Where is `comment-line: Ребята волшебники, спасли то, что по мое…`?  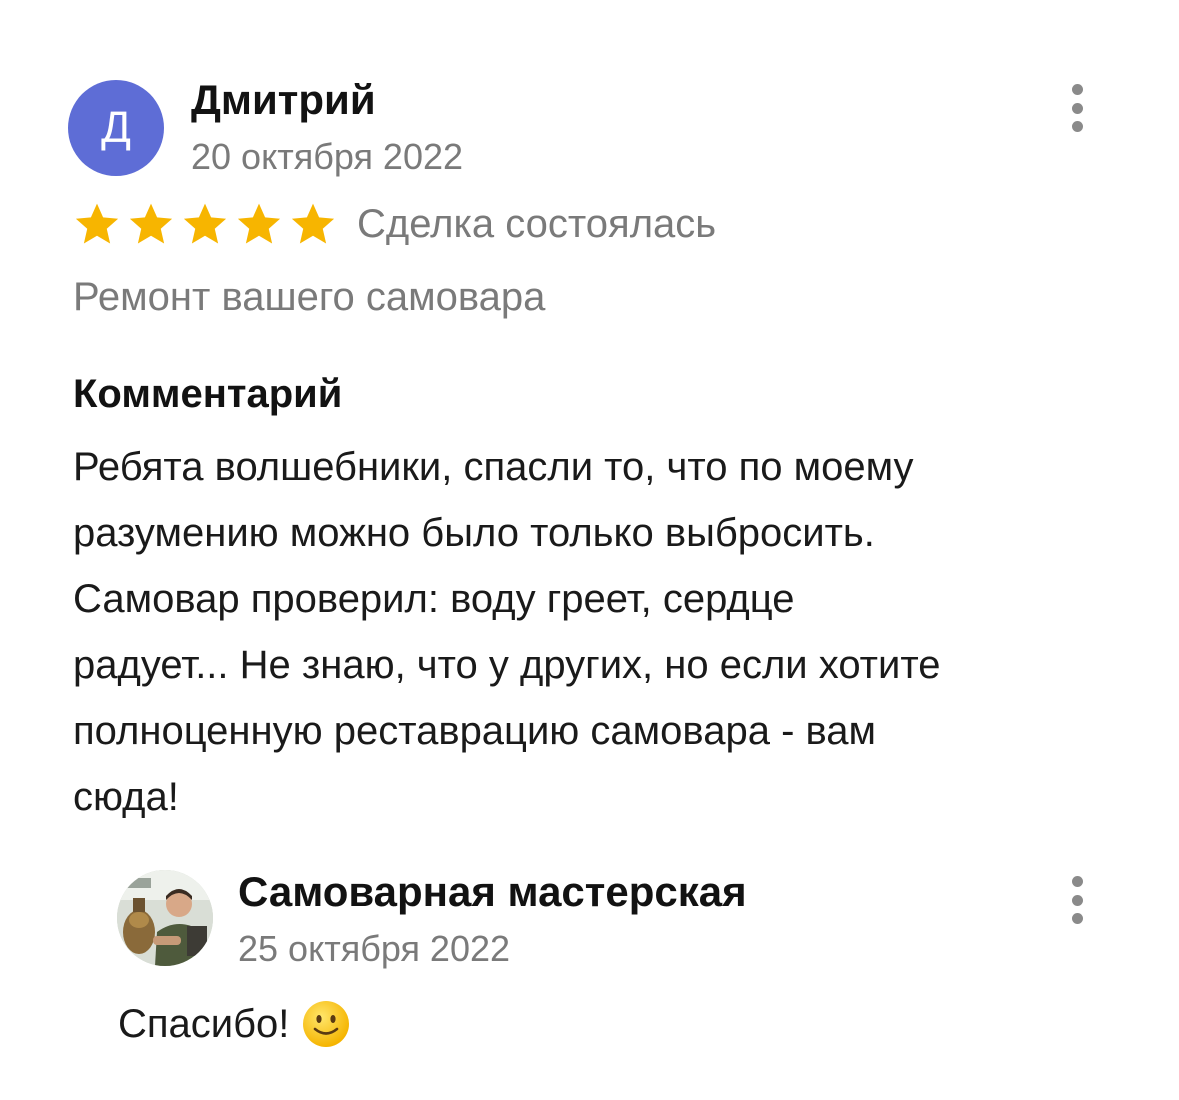 comment-line: Ребята волшебники, спасли то, что по мое… is located at coordinates (493, 467).